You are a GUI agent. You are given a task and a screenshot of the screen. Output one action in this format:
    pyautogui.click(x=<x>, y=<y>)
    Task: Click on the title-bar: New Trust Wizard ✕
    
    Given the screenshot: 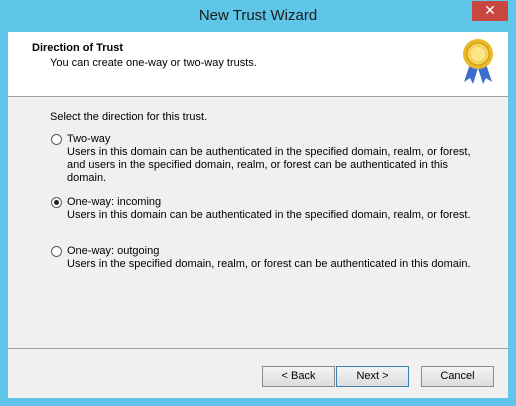 What is the action you would take?
    pyautogui.click(x=258, y=16)
    